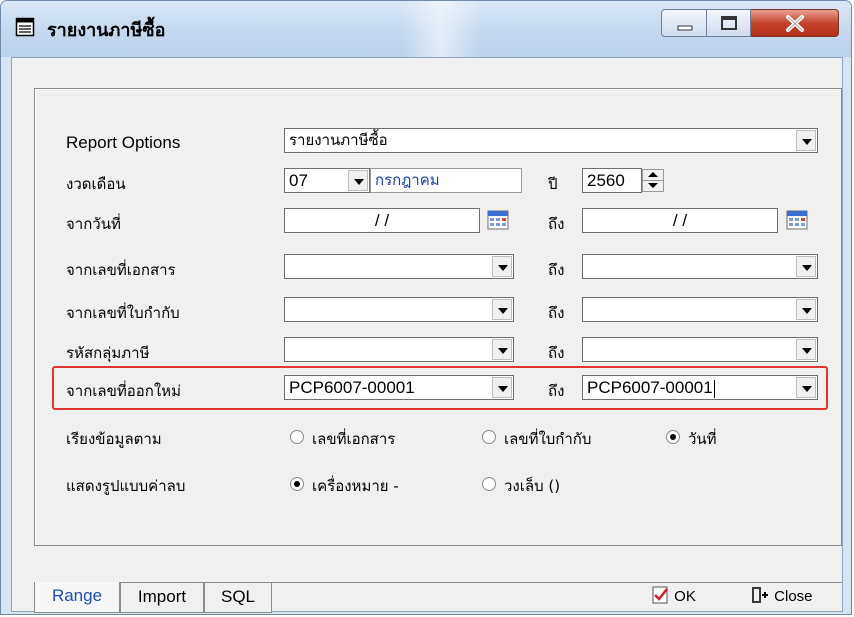 The image size is (854, 617). What do you see at coordinates (297, 437) in the screenshot?
I see `sort-doc-no-radio` at bounding box center [297, 437].